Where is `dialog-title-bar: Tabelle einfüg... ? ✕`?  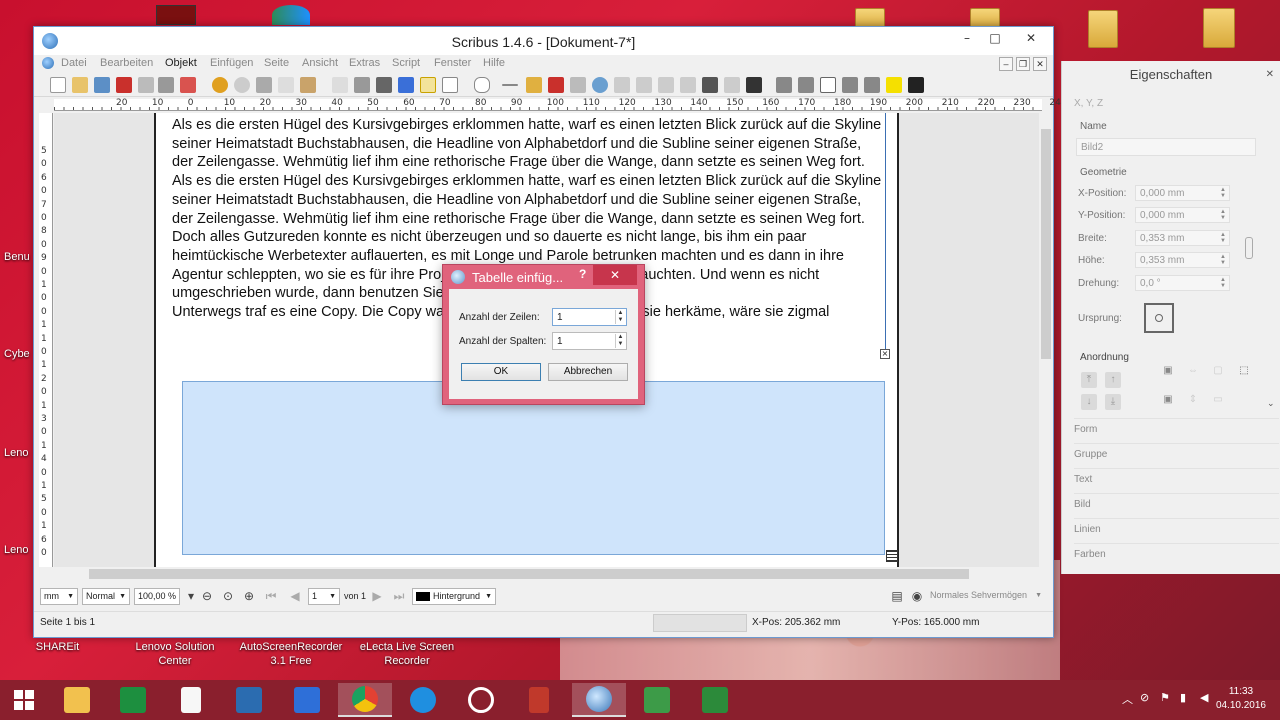
dialog-title-bar: Tabelle einfüg... ? ✕ is located at coordinates (543, 277).